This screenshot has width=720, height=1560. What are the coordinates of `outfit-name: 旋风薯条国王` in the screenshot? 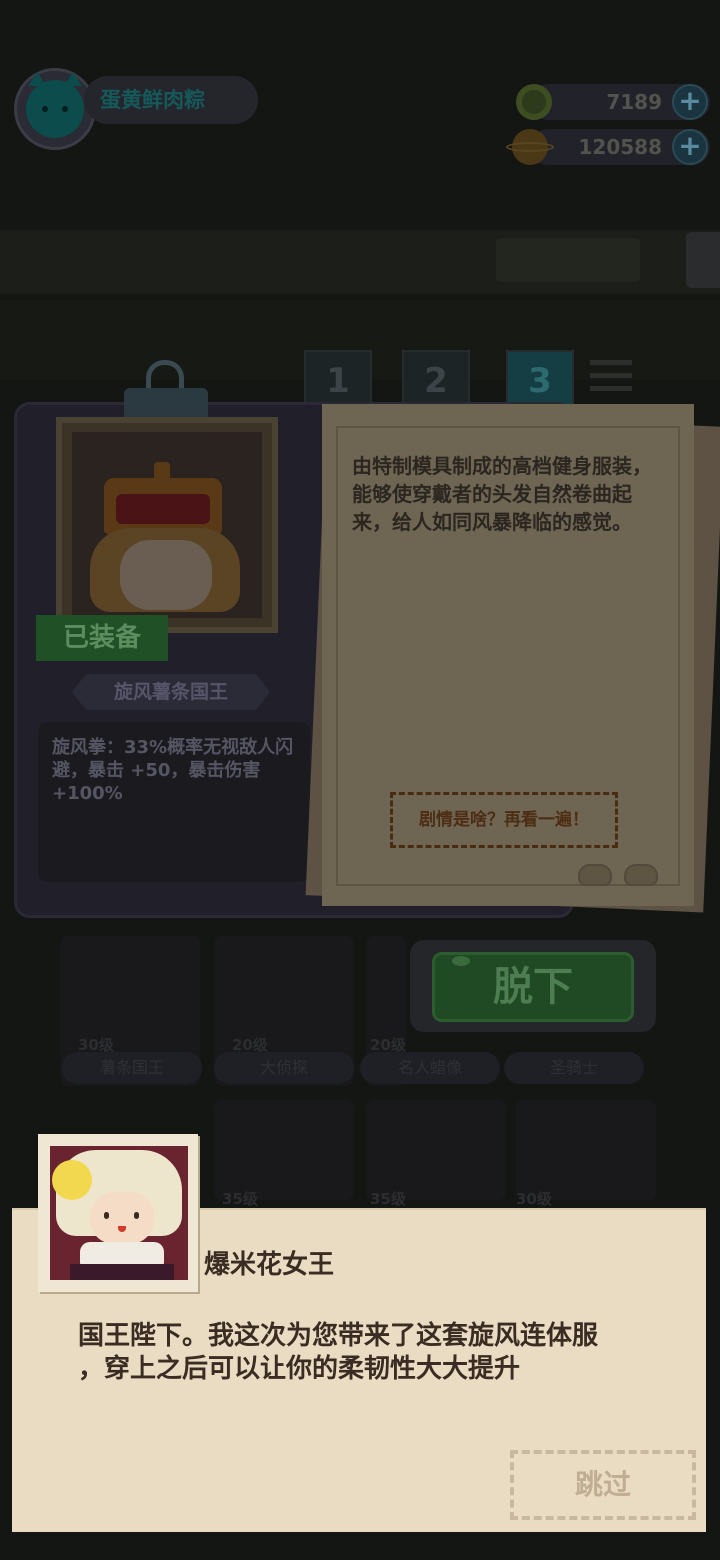 It's located at (171, 692).